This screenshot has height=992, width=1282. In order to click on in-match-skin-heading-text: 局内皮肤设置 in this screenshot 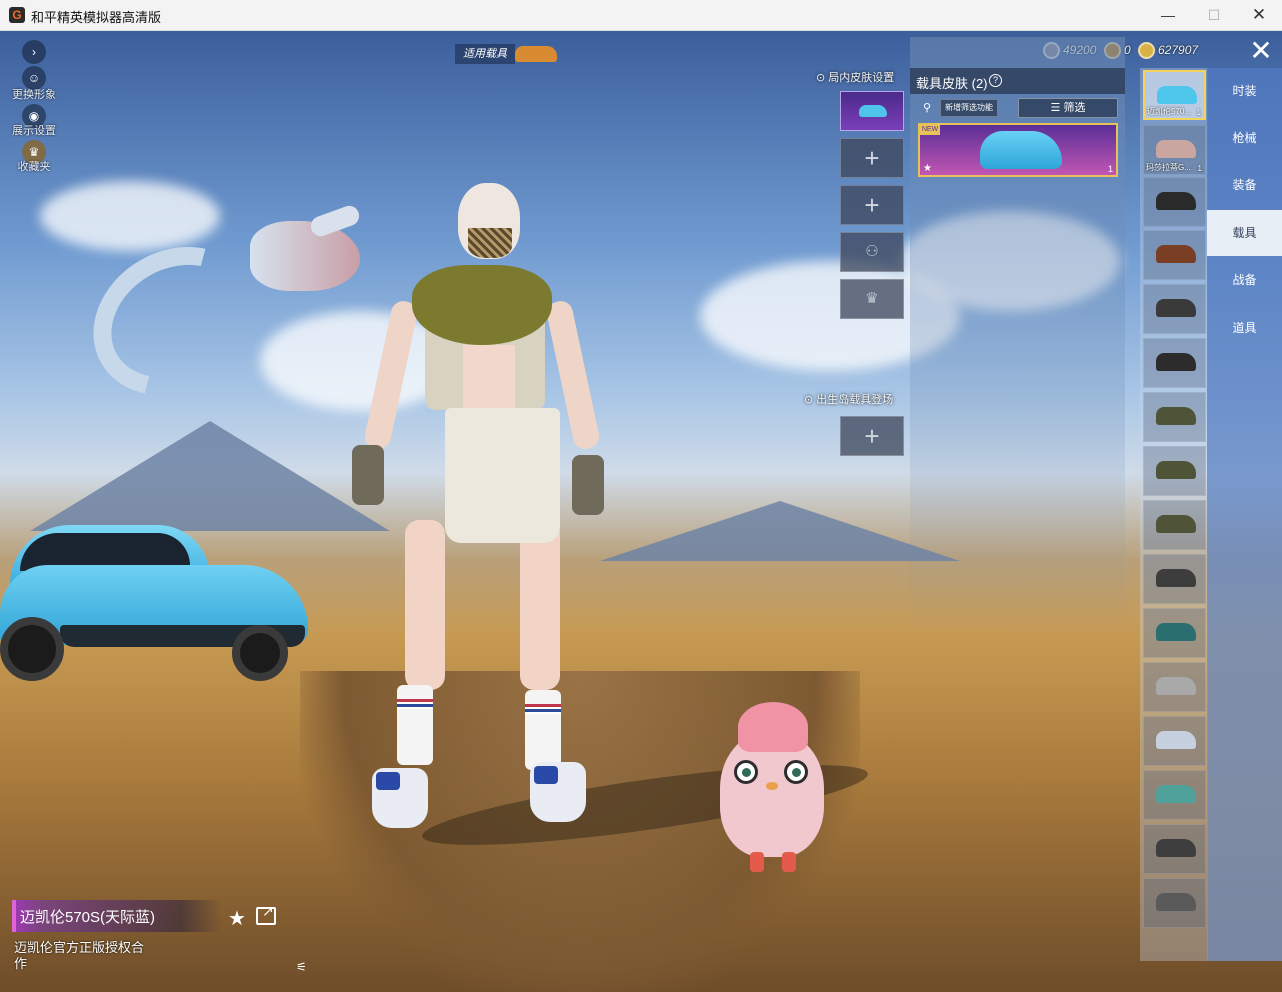, I will do `click(861, 78)`.